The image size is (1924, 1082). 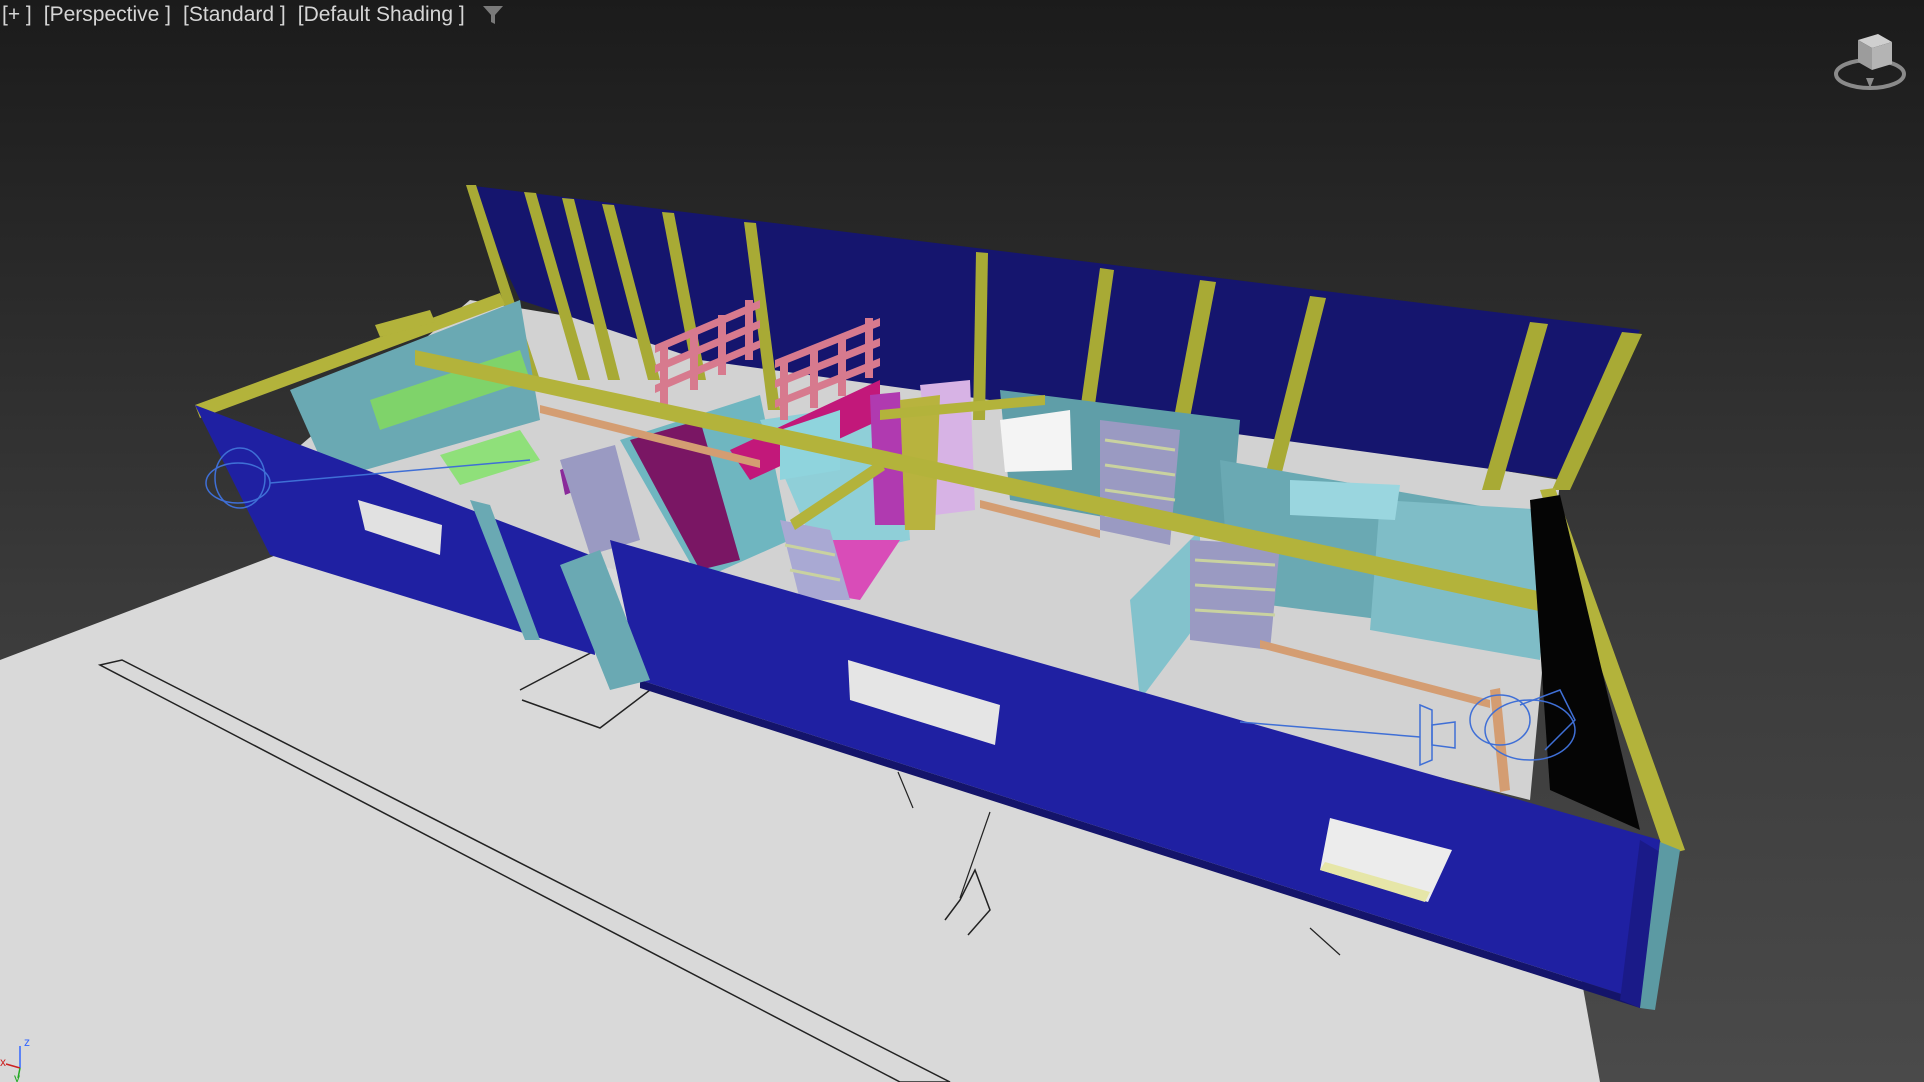 What do you see at coordinates (17, 15) in the screenshot?
I see `viewport-plus-menu: [+ ]` at bounding box center [17, 15].